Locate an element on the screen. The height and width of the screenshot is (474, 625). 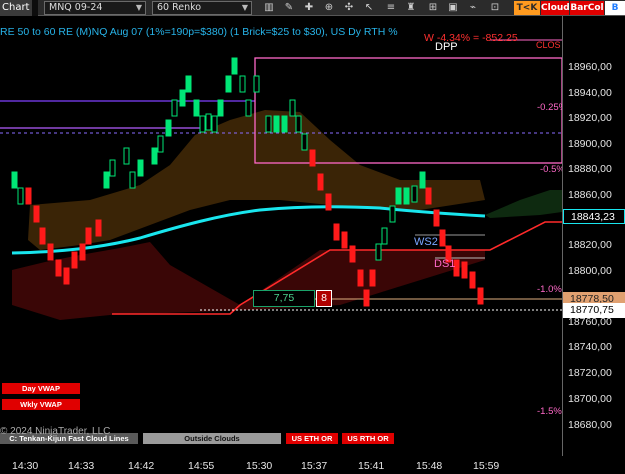
time-tick-label: 14:55 is located at coordinates (201, 466).